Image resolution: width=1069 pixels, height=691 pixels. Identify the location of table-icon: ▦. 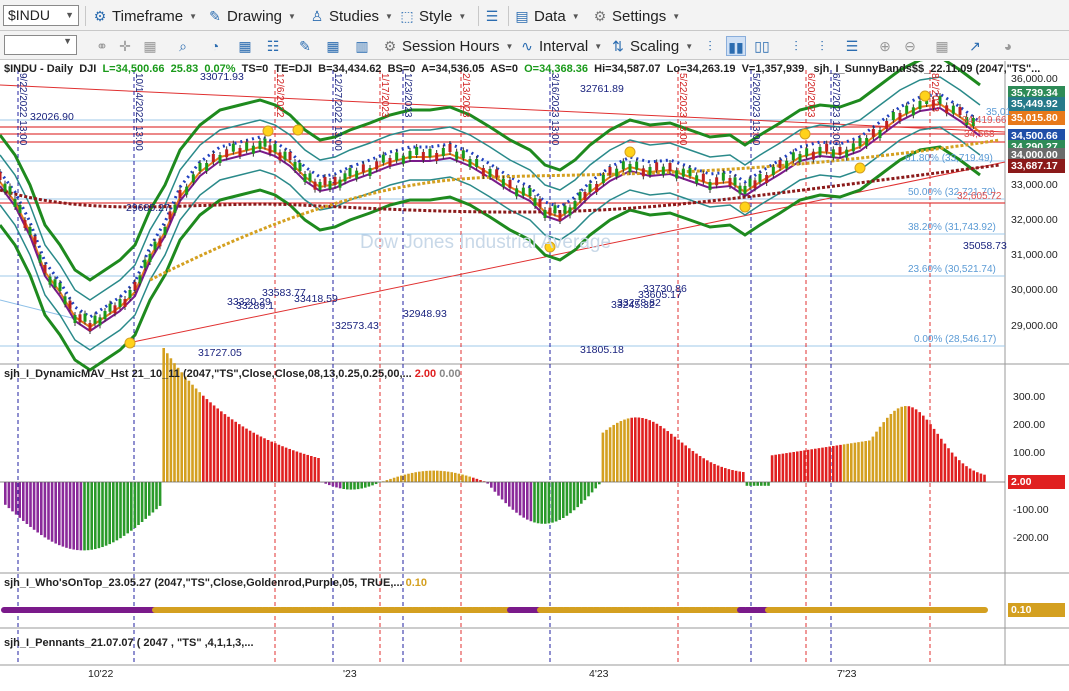
(333, 46).